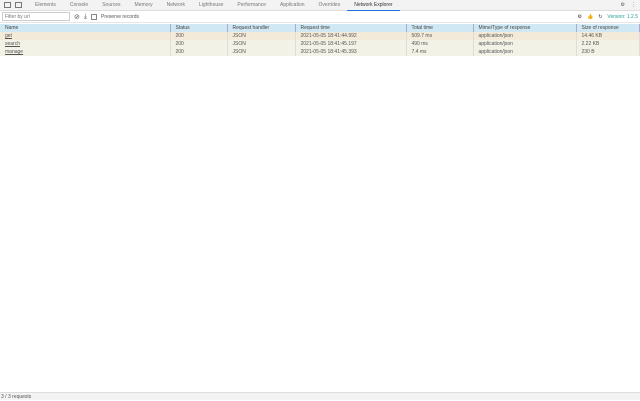 The image size is (640, 401). I want to click on clear-icon: ⊘, so click(77, 17).